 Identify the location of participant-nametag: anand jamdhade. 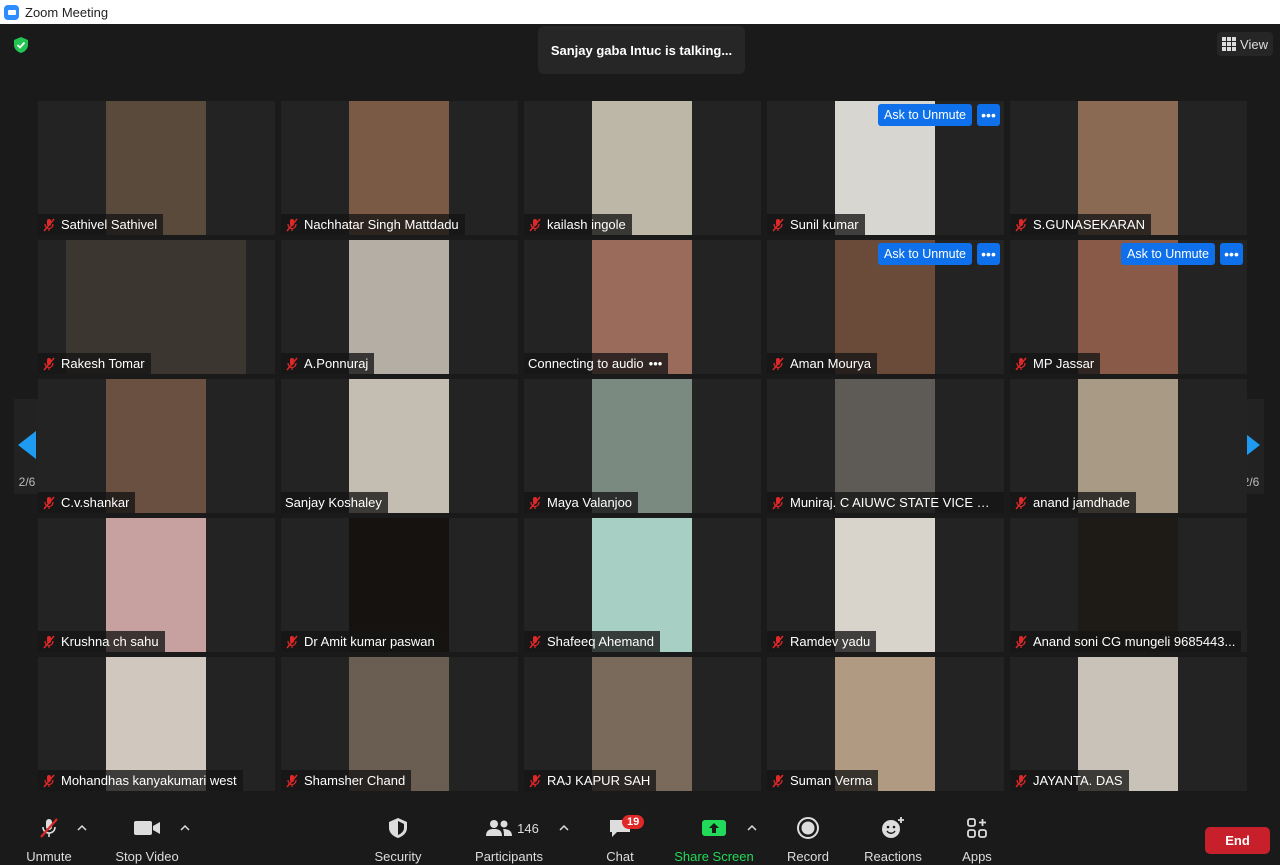
(1073, 502).